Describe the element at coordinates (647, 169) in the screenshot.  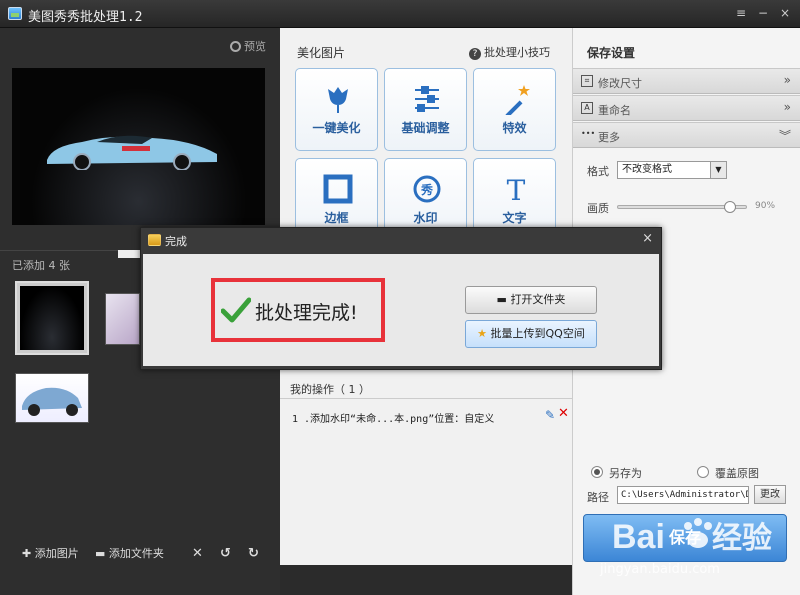
I see `format-value: 不改变格式` at that location.